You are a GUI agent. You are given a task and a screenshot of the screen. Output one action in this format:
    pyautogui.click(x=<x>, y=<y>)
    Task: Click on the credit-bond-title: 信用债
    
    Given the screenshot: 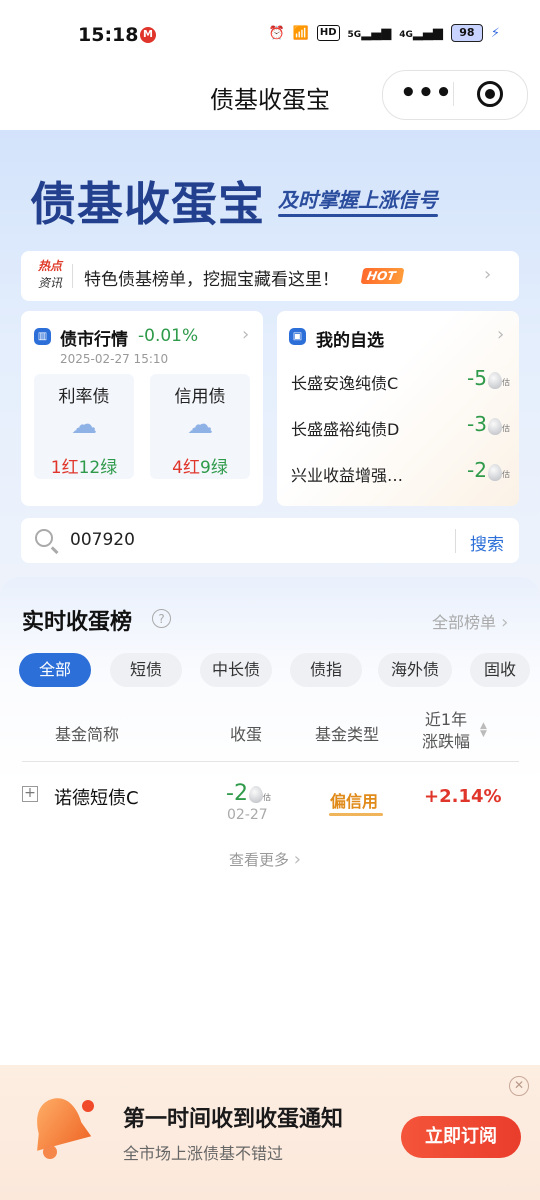 What is the action you would take?
    pyautogui.click(x=200, y=397)
    